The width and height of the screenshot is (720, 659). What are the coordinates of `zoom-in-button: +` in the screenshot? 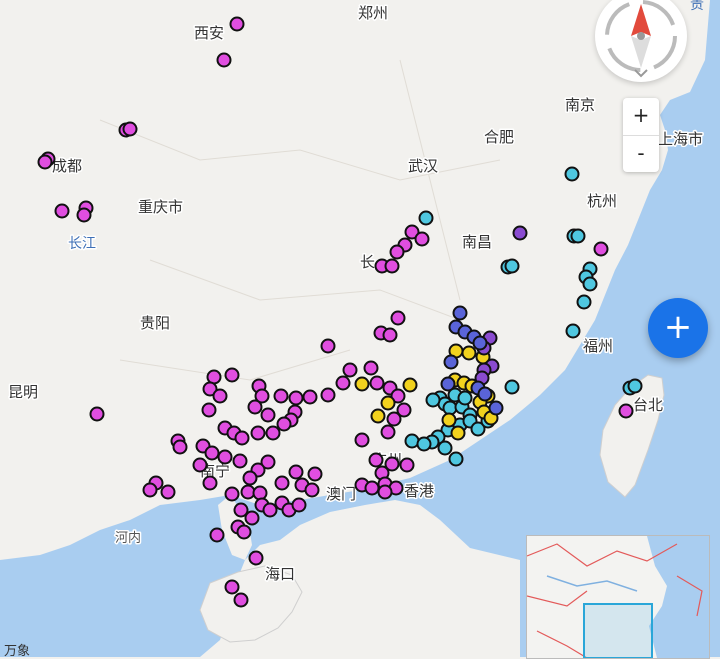 It's located at (641, 116).